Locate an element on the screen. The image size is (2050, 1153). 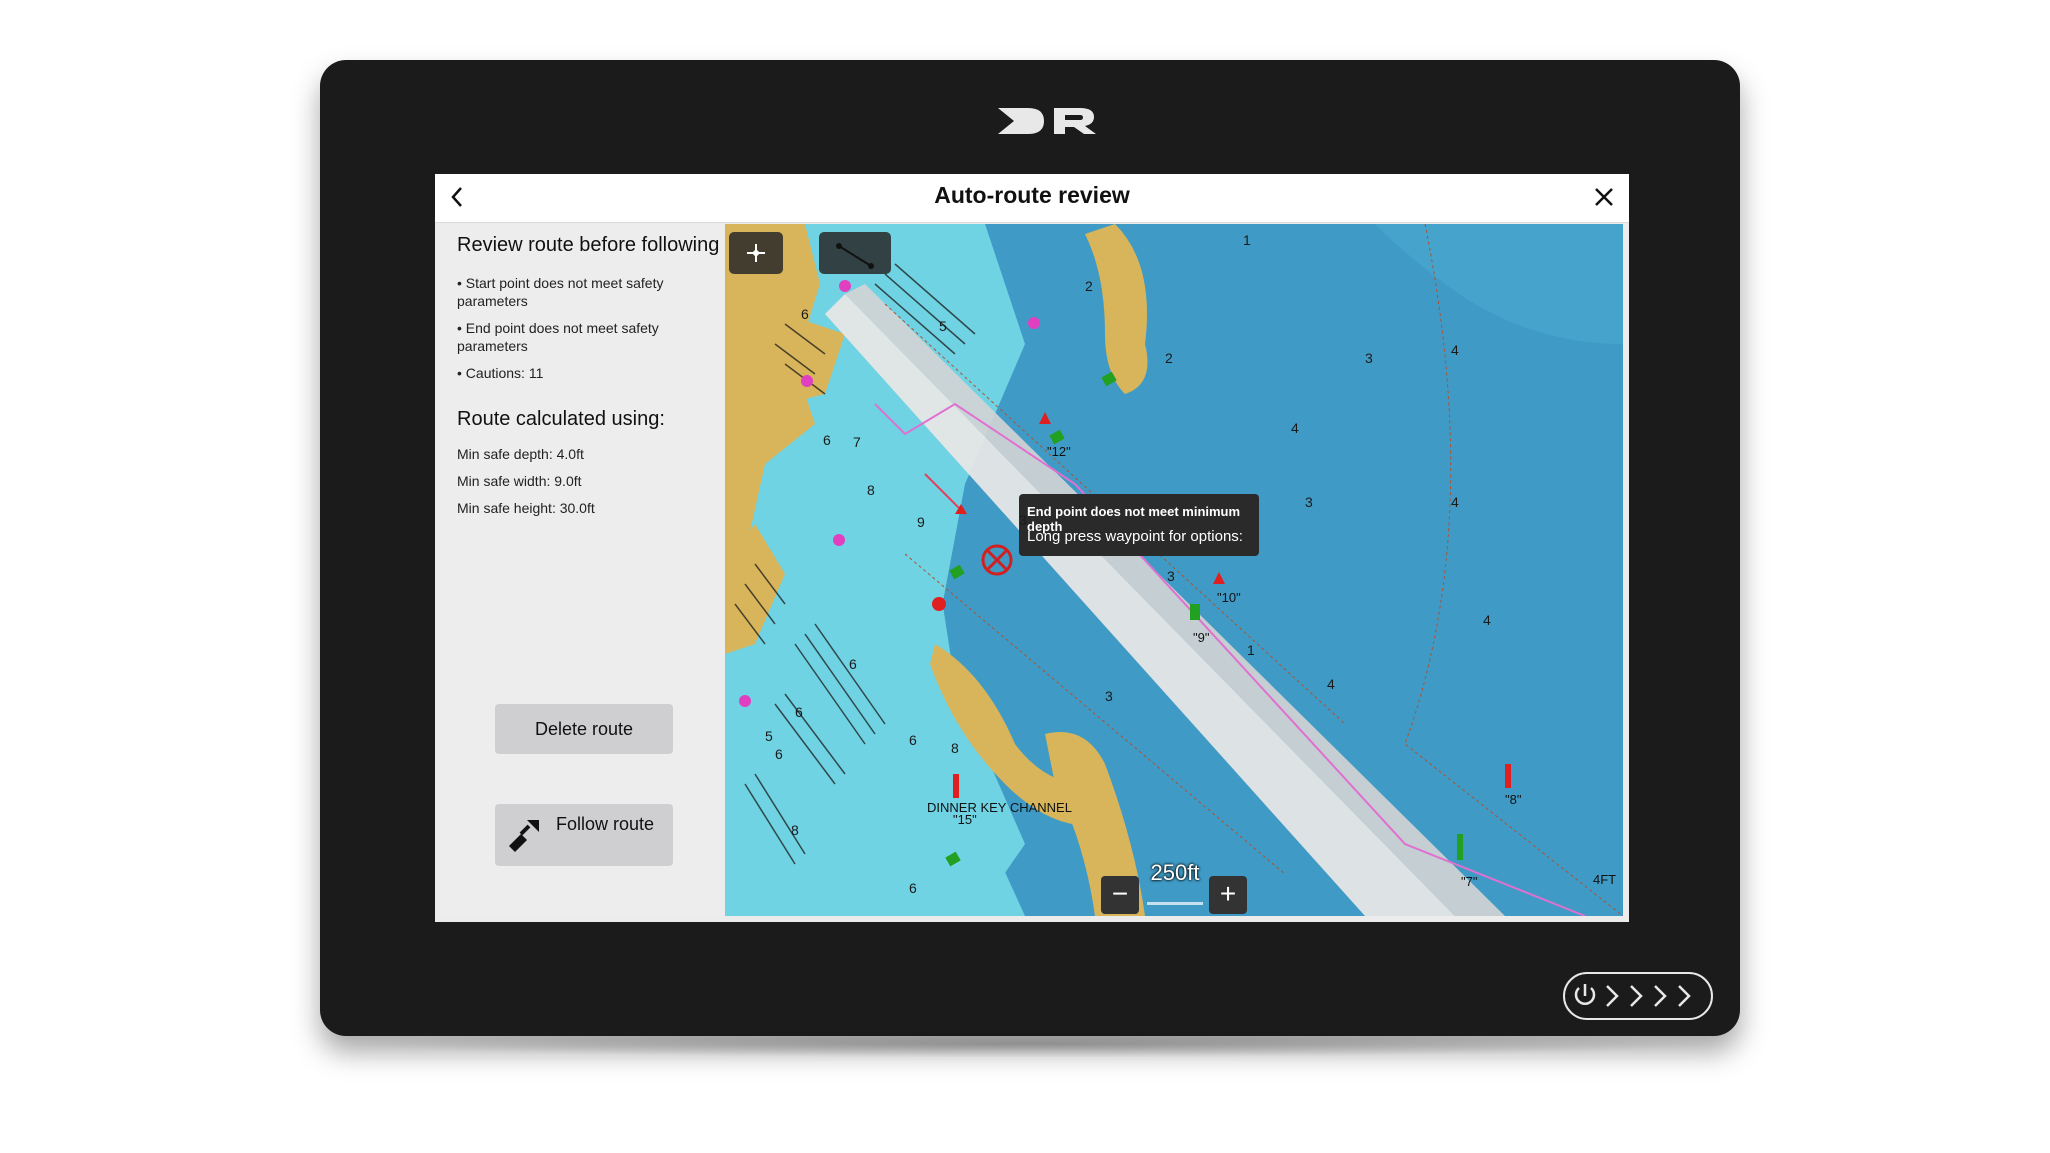
power-arrows-icon is located at coordinates (1632, 995).